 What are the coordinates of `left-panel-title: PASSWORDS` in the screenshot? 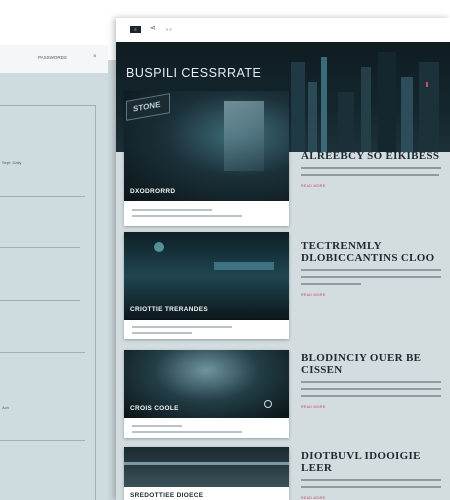 It's located at (52, 57).